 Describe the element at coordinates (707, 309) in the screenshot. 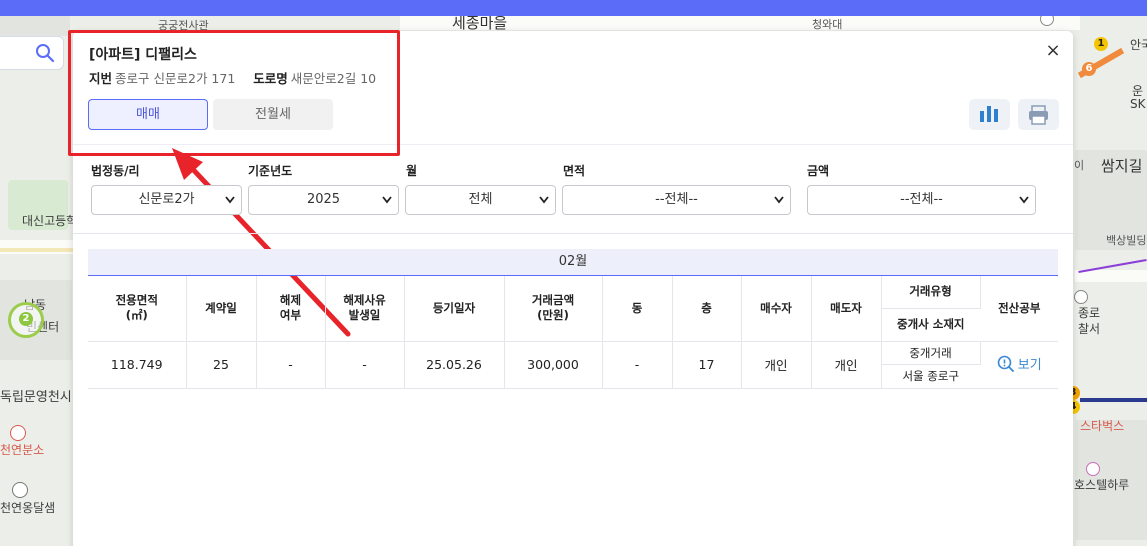

I see `header-floor: 층` at that location.